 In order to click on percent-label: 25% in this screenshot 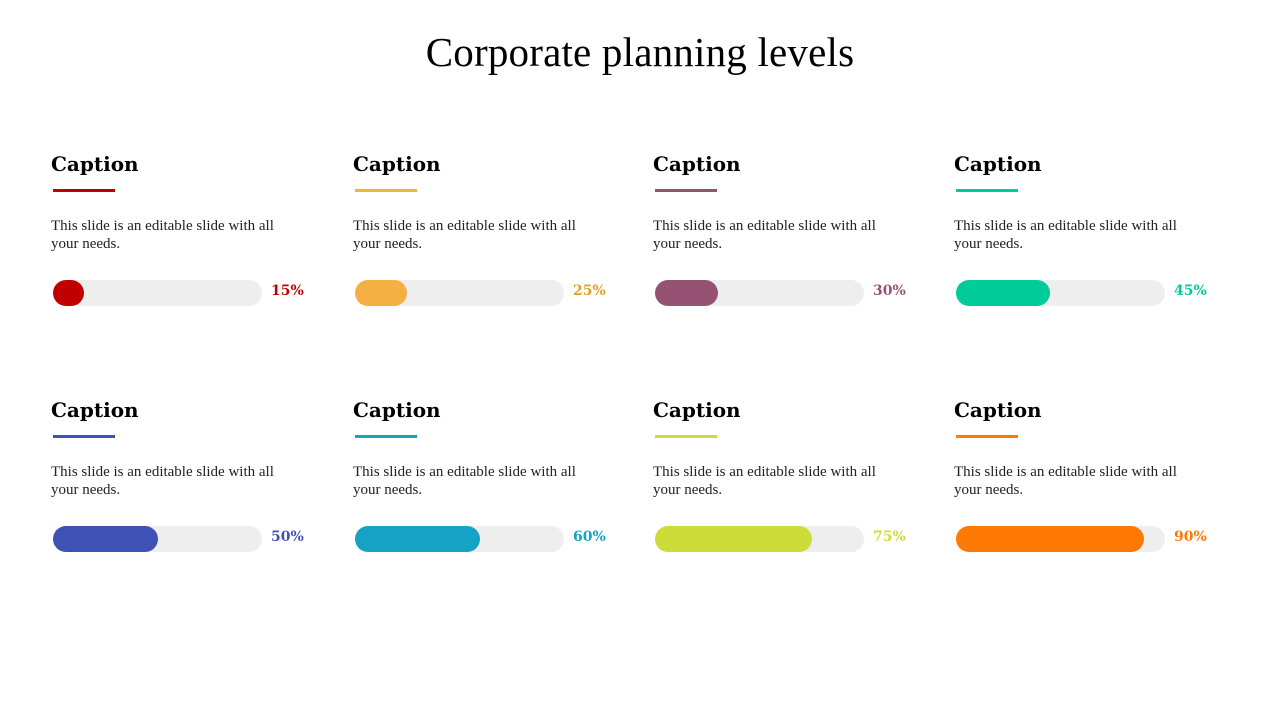, I will do `click(589, 291)`.